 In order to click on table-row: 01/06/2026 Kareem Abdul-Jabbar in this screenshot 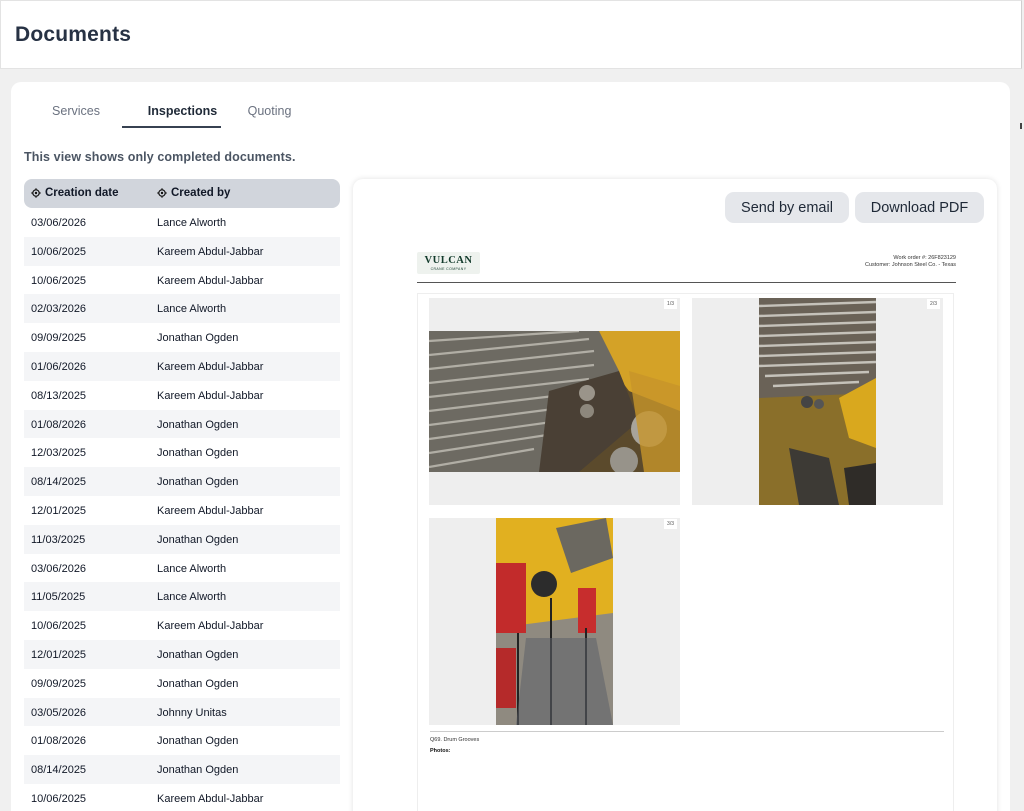, I will do `click(182, 366)`.